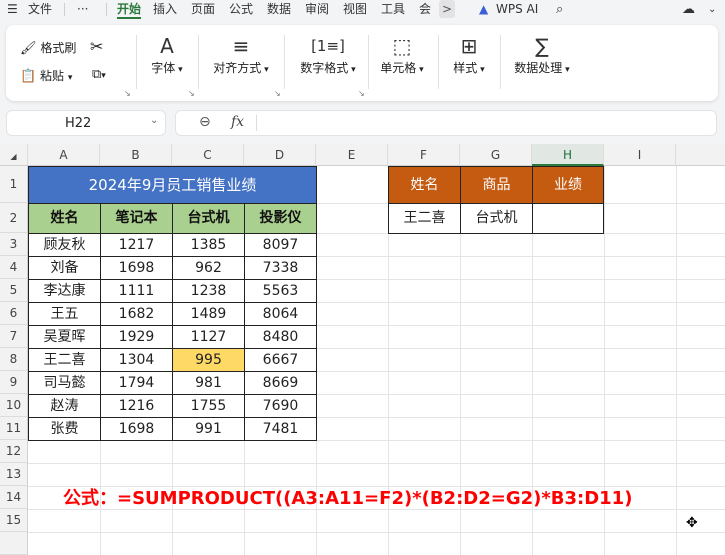 This screenshot has height=555, width=725. Describe the element at coordinates (425, 9) in the screenshot. I see `tab-member: 会` at that location.